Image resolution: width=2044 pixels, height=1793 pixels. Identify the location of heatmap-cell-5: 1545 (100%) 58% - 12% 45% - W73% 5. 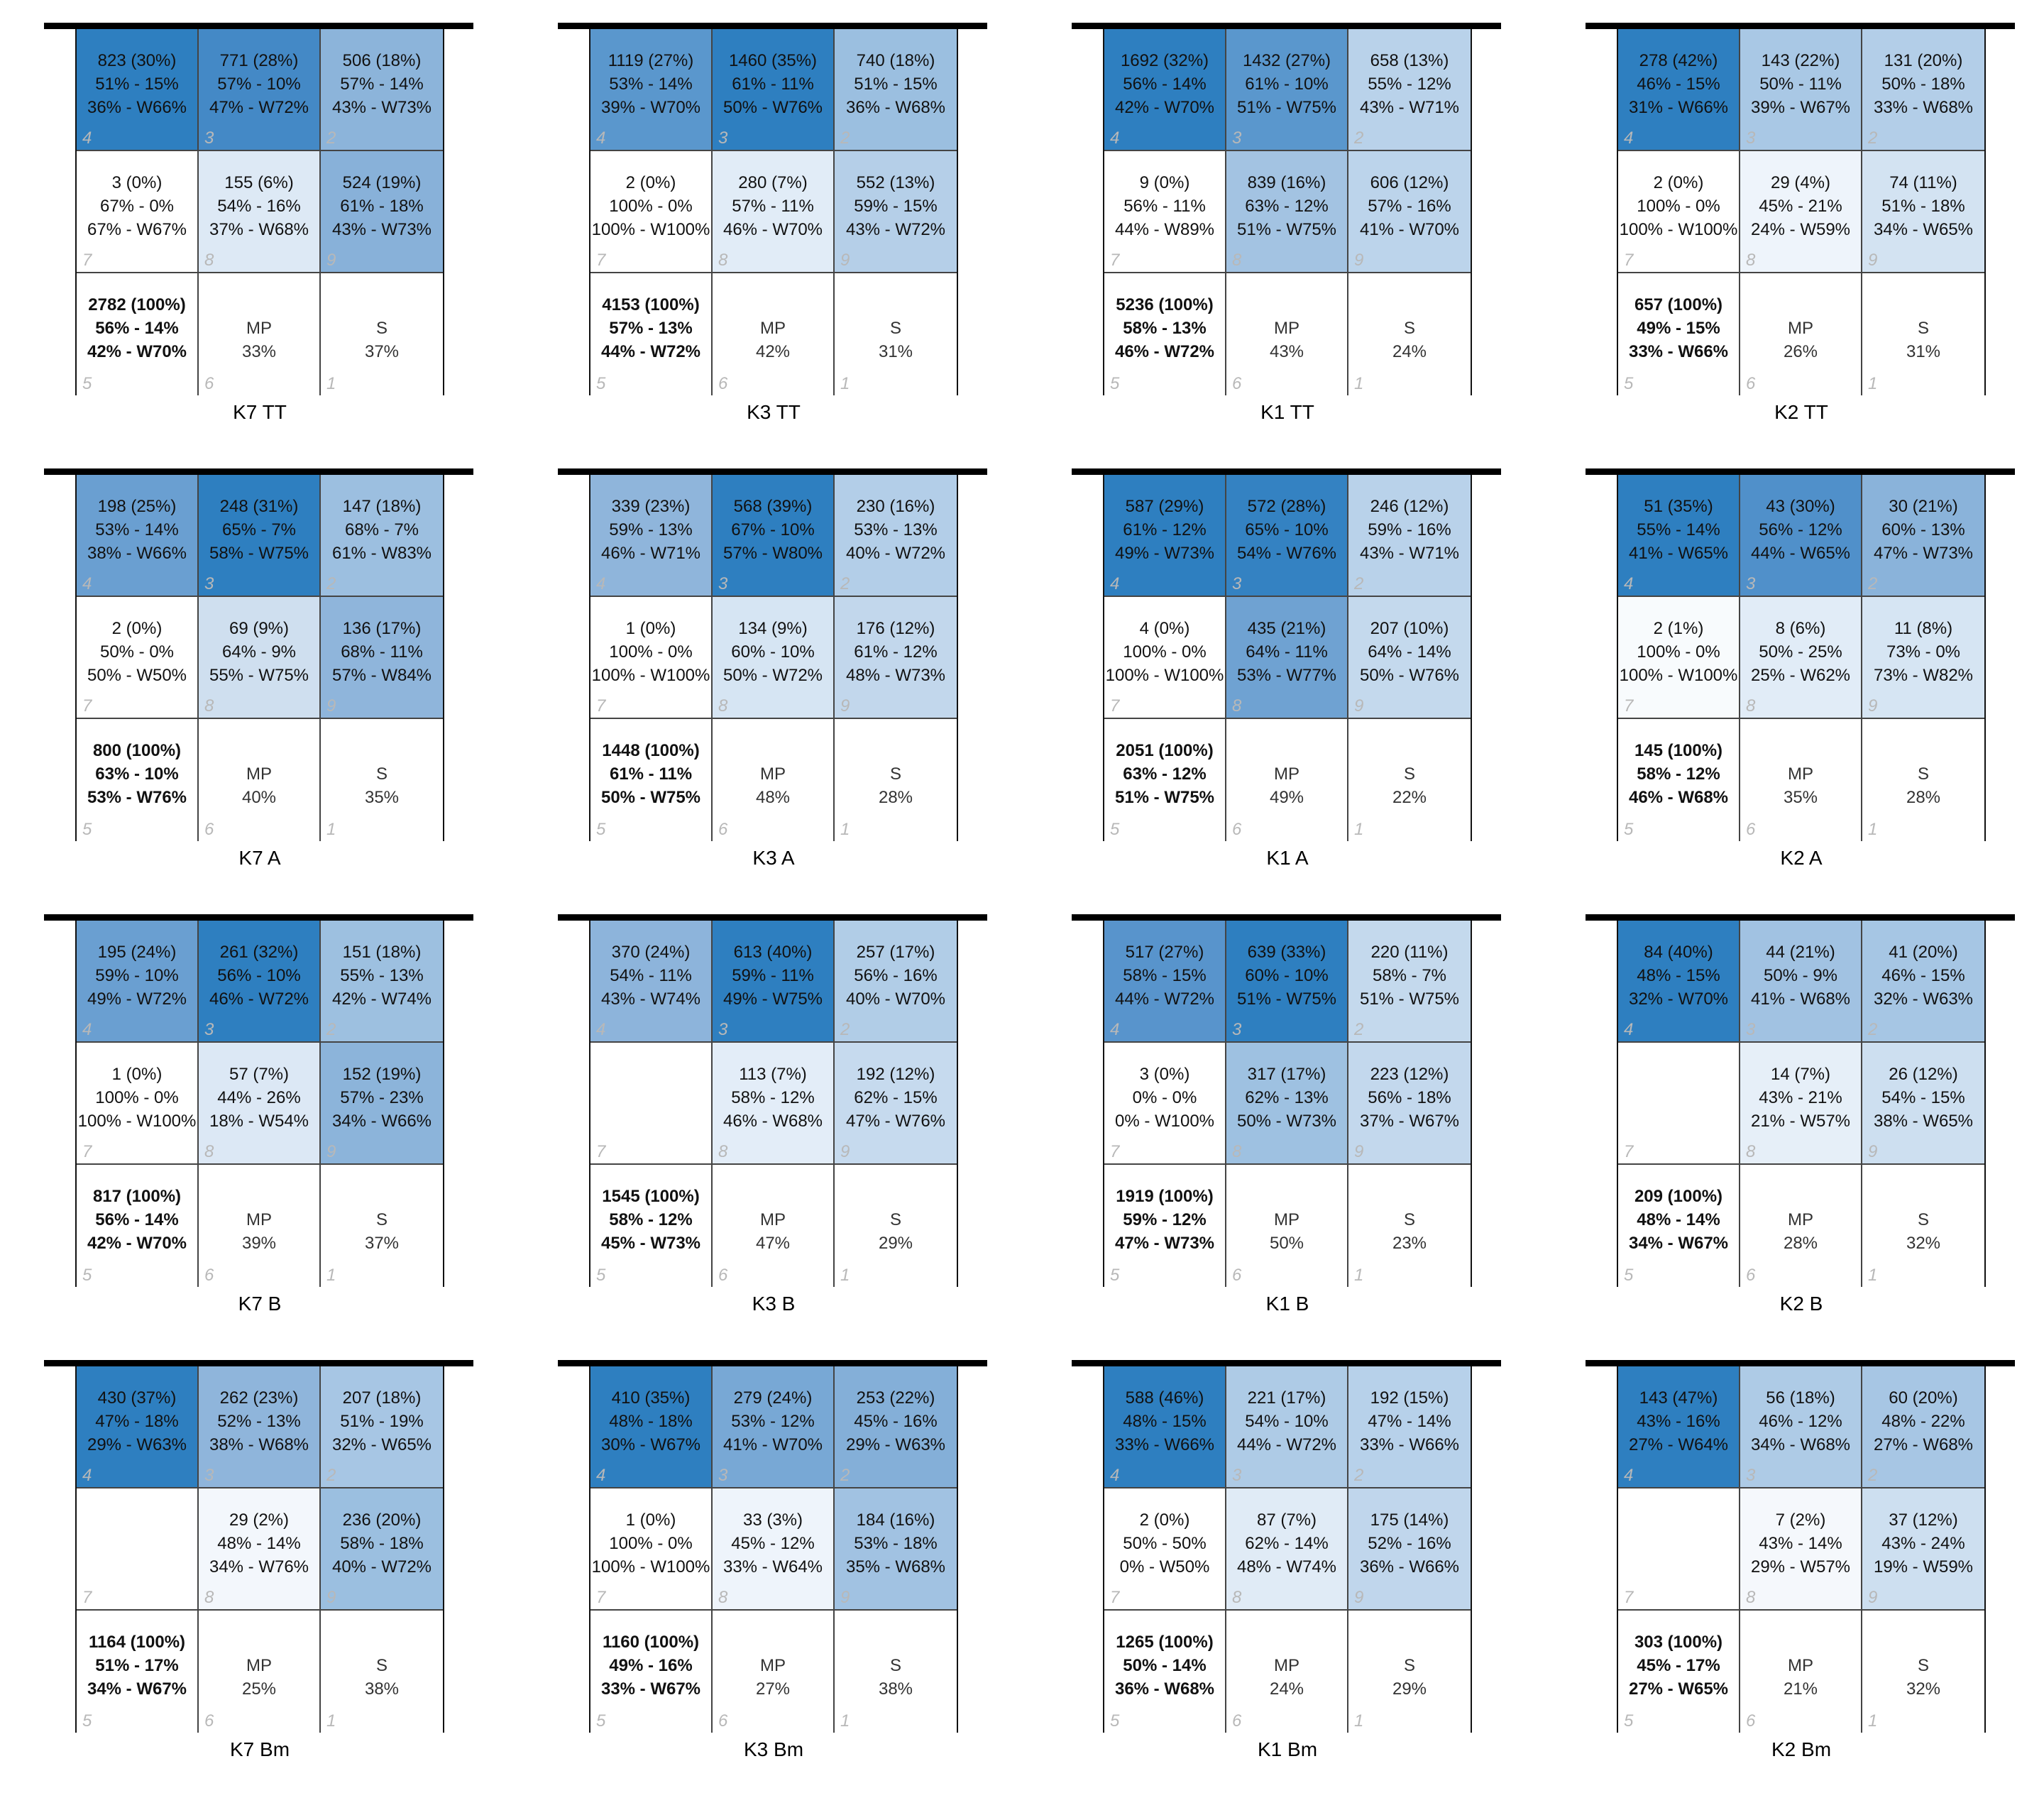
(651, 1226).